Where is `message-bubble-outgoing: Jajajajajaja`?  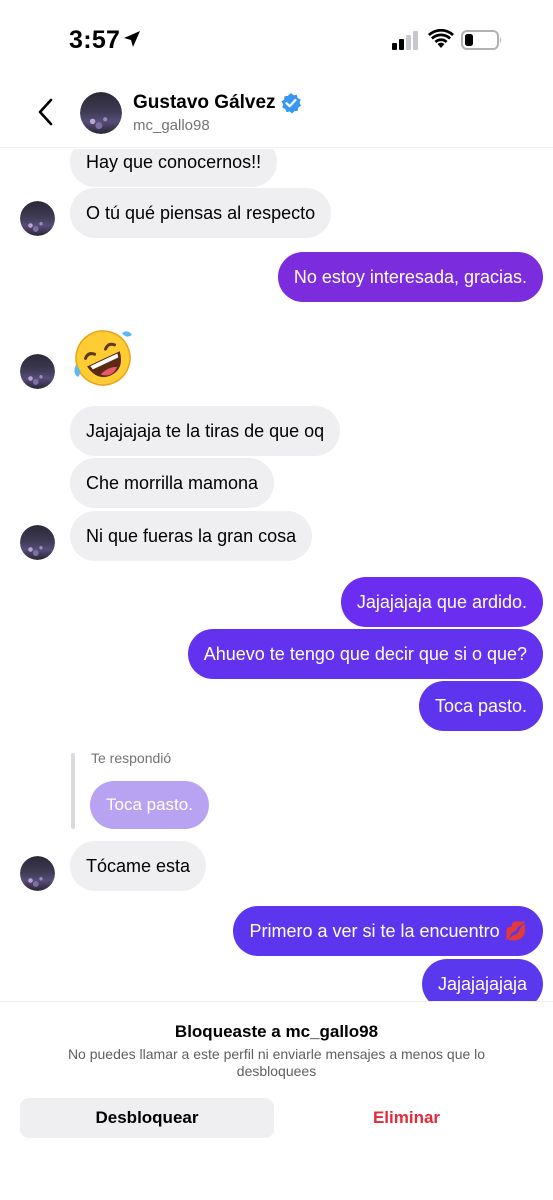
message-bubble-outgoing: Jajajajajaja is located at coordinates (482, 980).